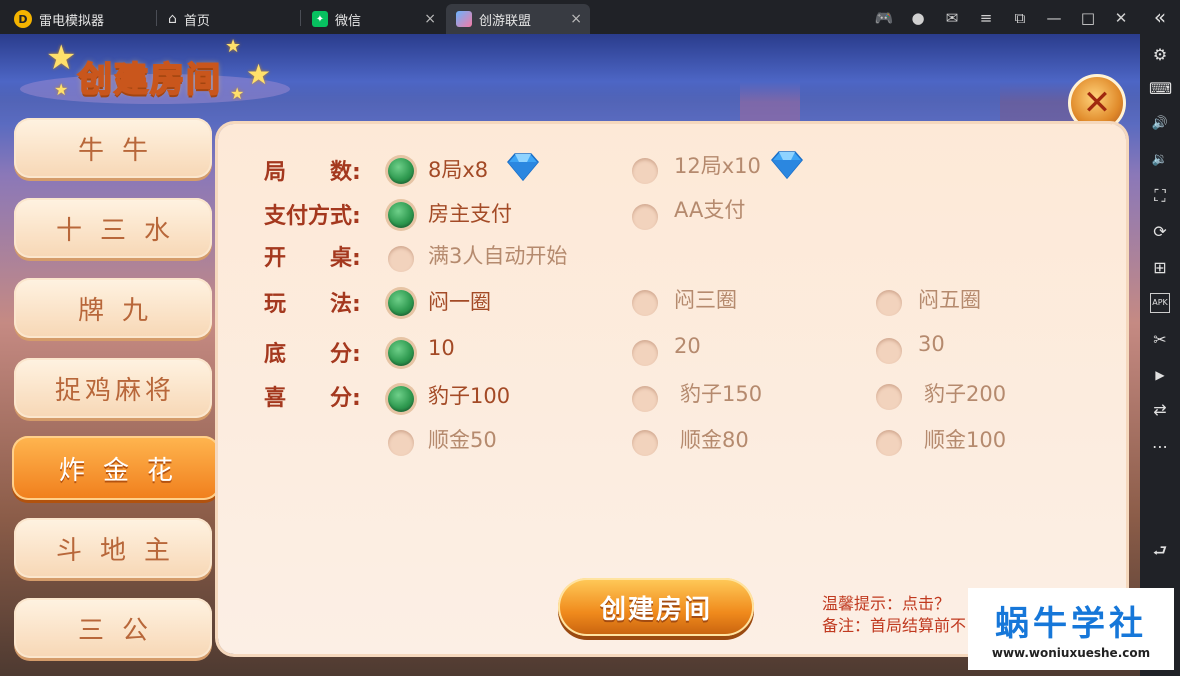 This screenshot has height=676, width=1180. Describe the element at coordinates (1160, 303) in the screenshot. I see `apk-icon: APK` at that location.